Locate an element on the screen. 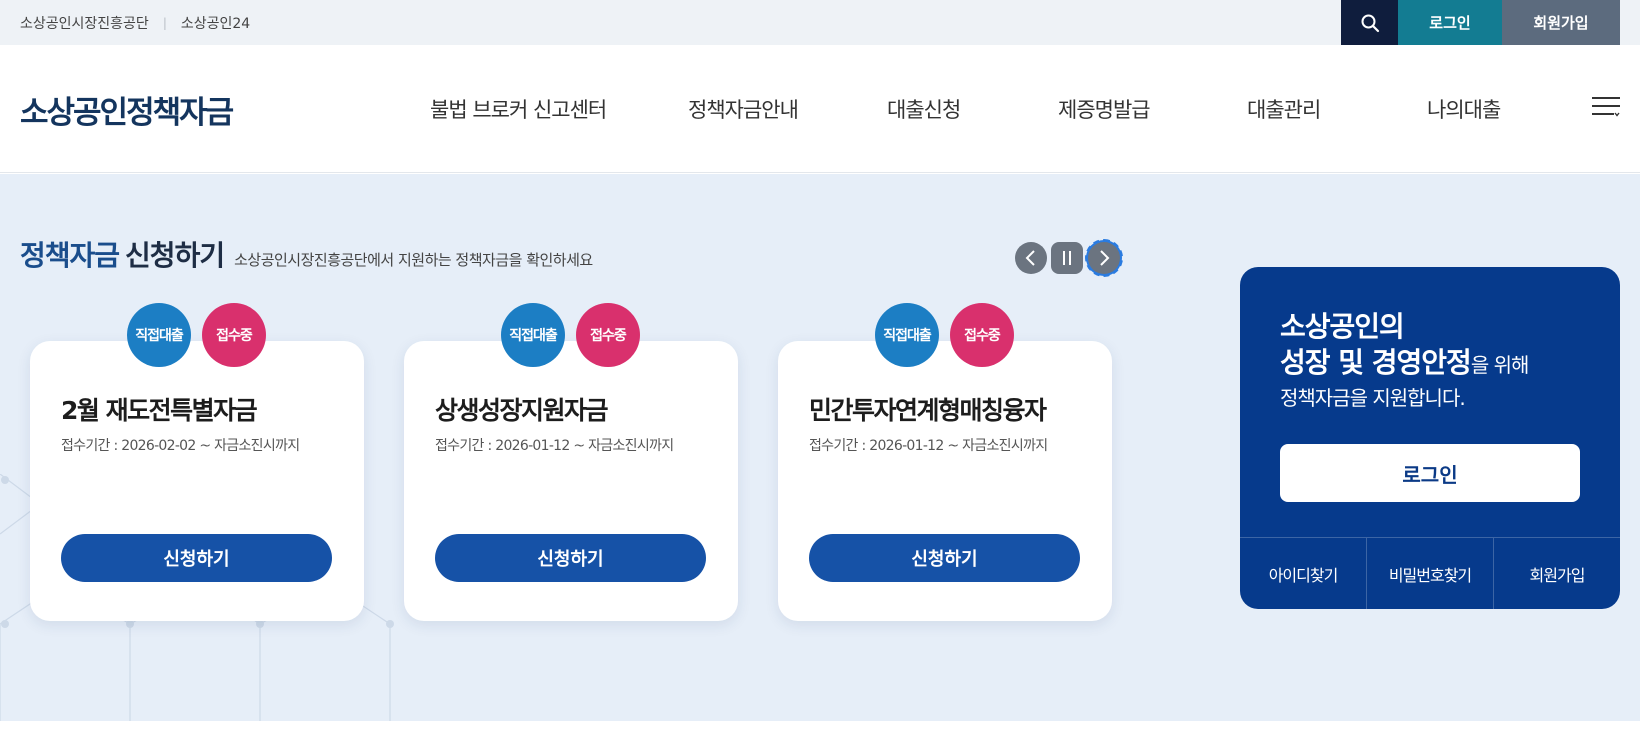 This screenshot has width=1640, height=749. slider-pause-button is located at coordinates (1067, 258).